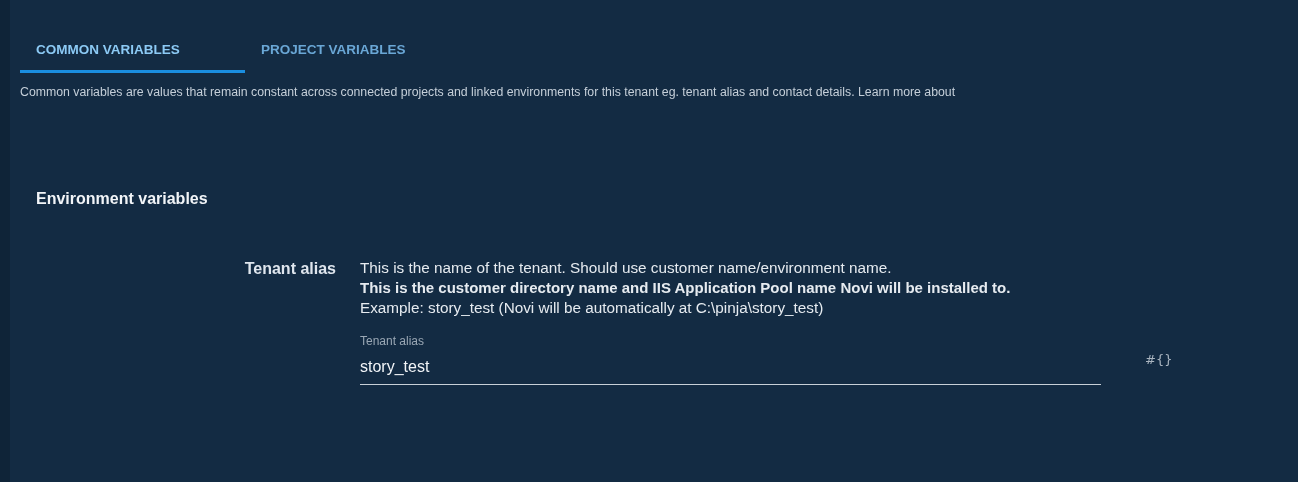 This screenshot has width=1298, height=482. I want to click on field-label: Tenant alias, so click(393, 341).